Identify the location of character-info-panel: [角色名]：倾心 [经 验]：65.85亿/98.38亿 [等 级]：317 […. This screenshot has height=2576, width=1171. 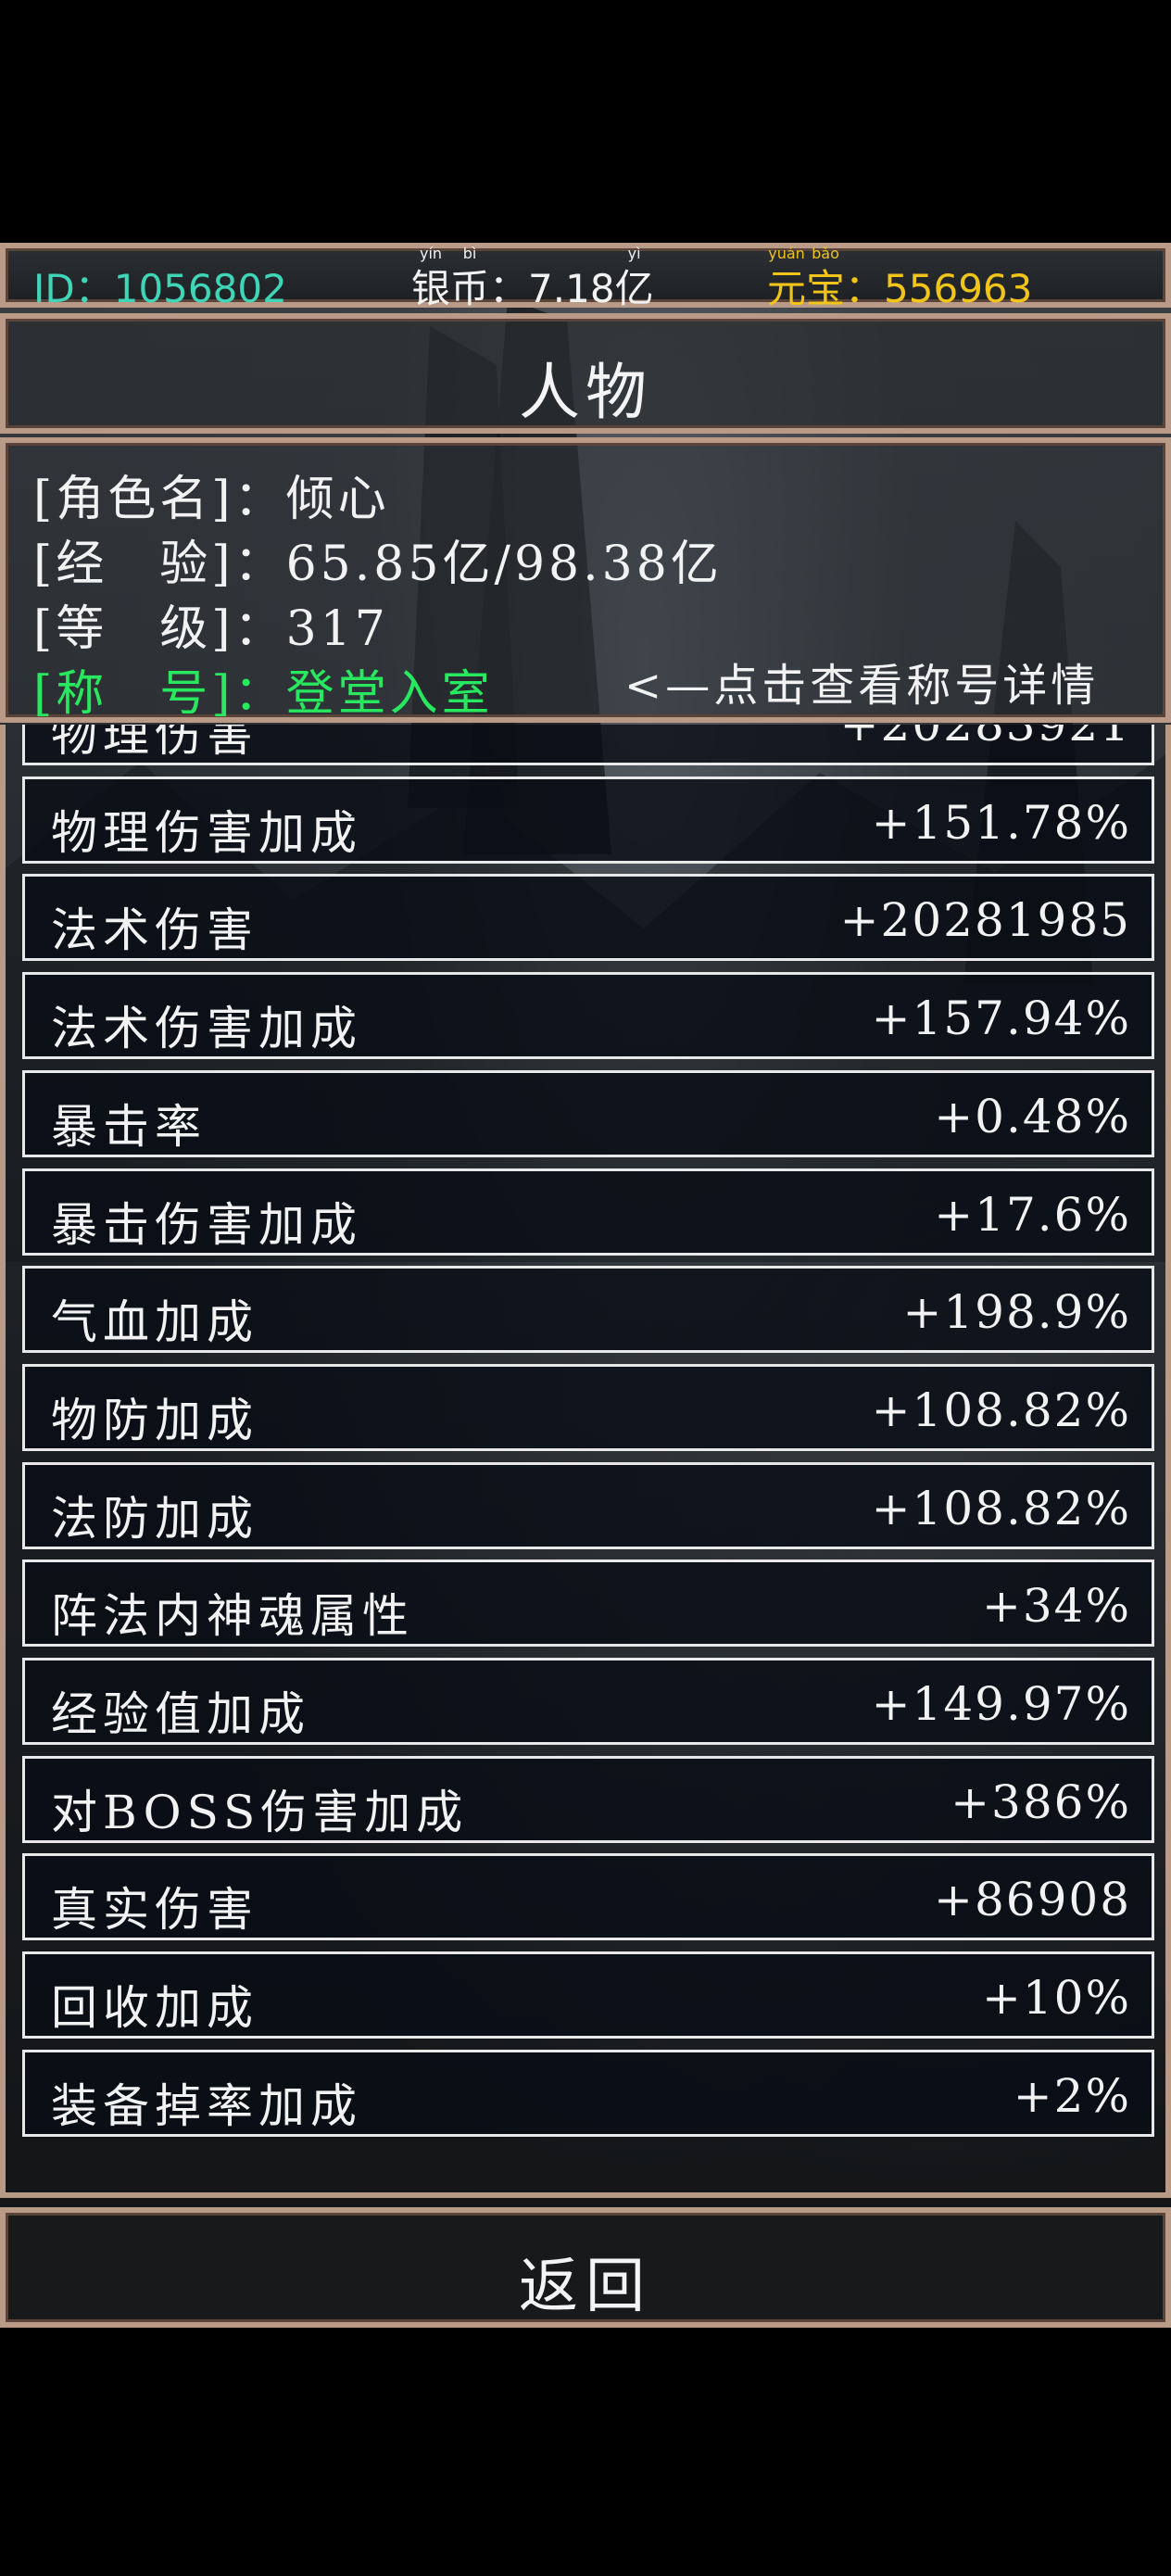
(585, 580).